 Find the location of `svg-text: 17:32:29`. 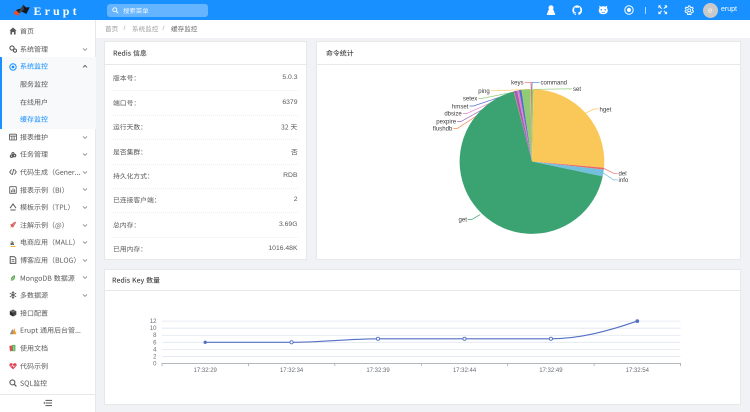

svg-text: 17:32:29 is located at coordinates (206, 371).